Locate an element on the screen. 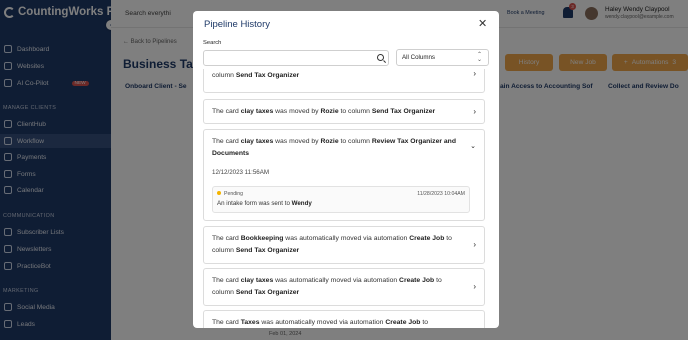  detail-message: An intake form was sent to Wendy is located at coordinates (264, 203).